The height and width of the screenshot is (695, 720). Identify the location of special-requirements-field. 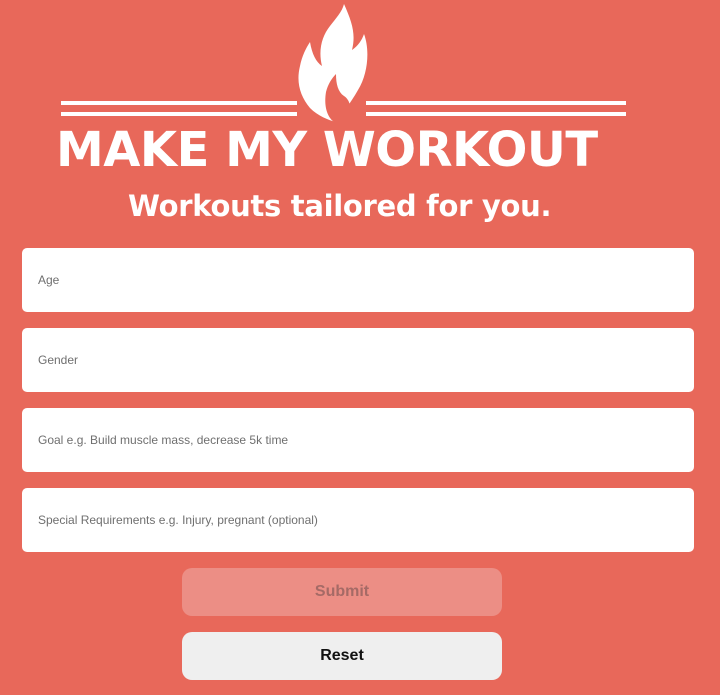
(358, 520).